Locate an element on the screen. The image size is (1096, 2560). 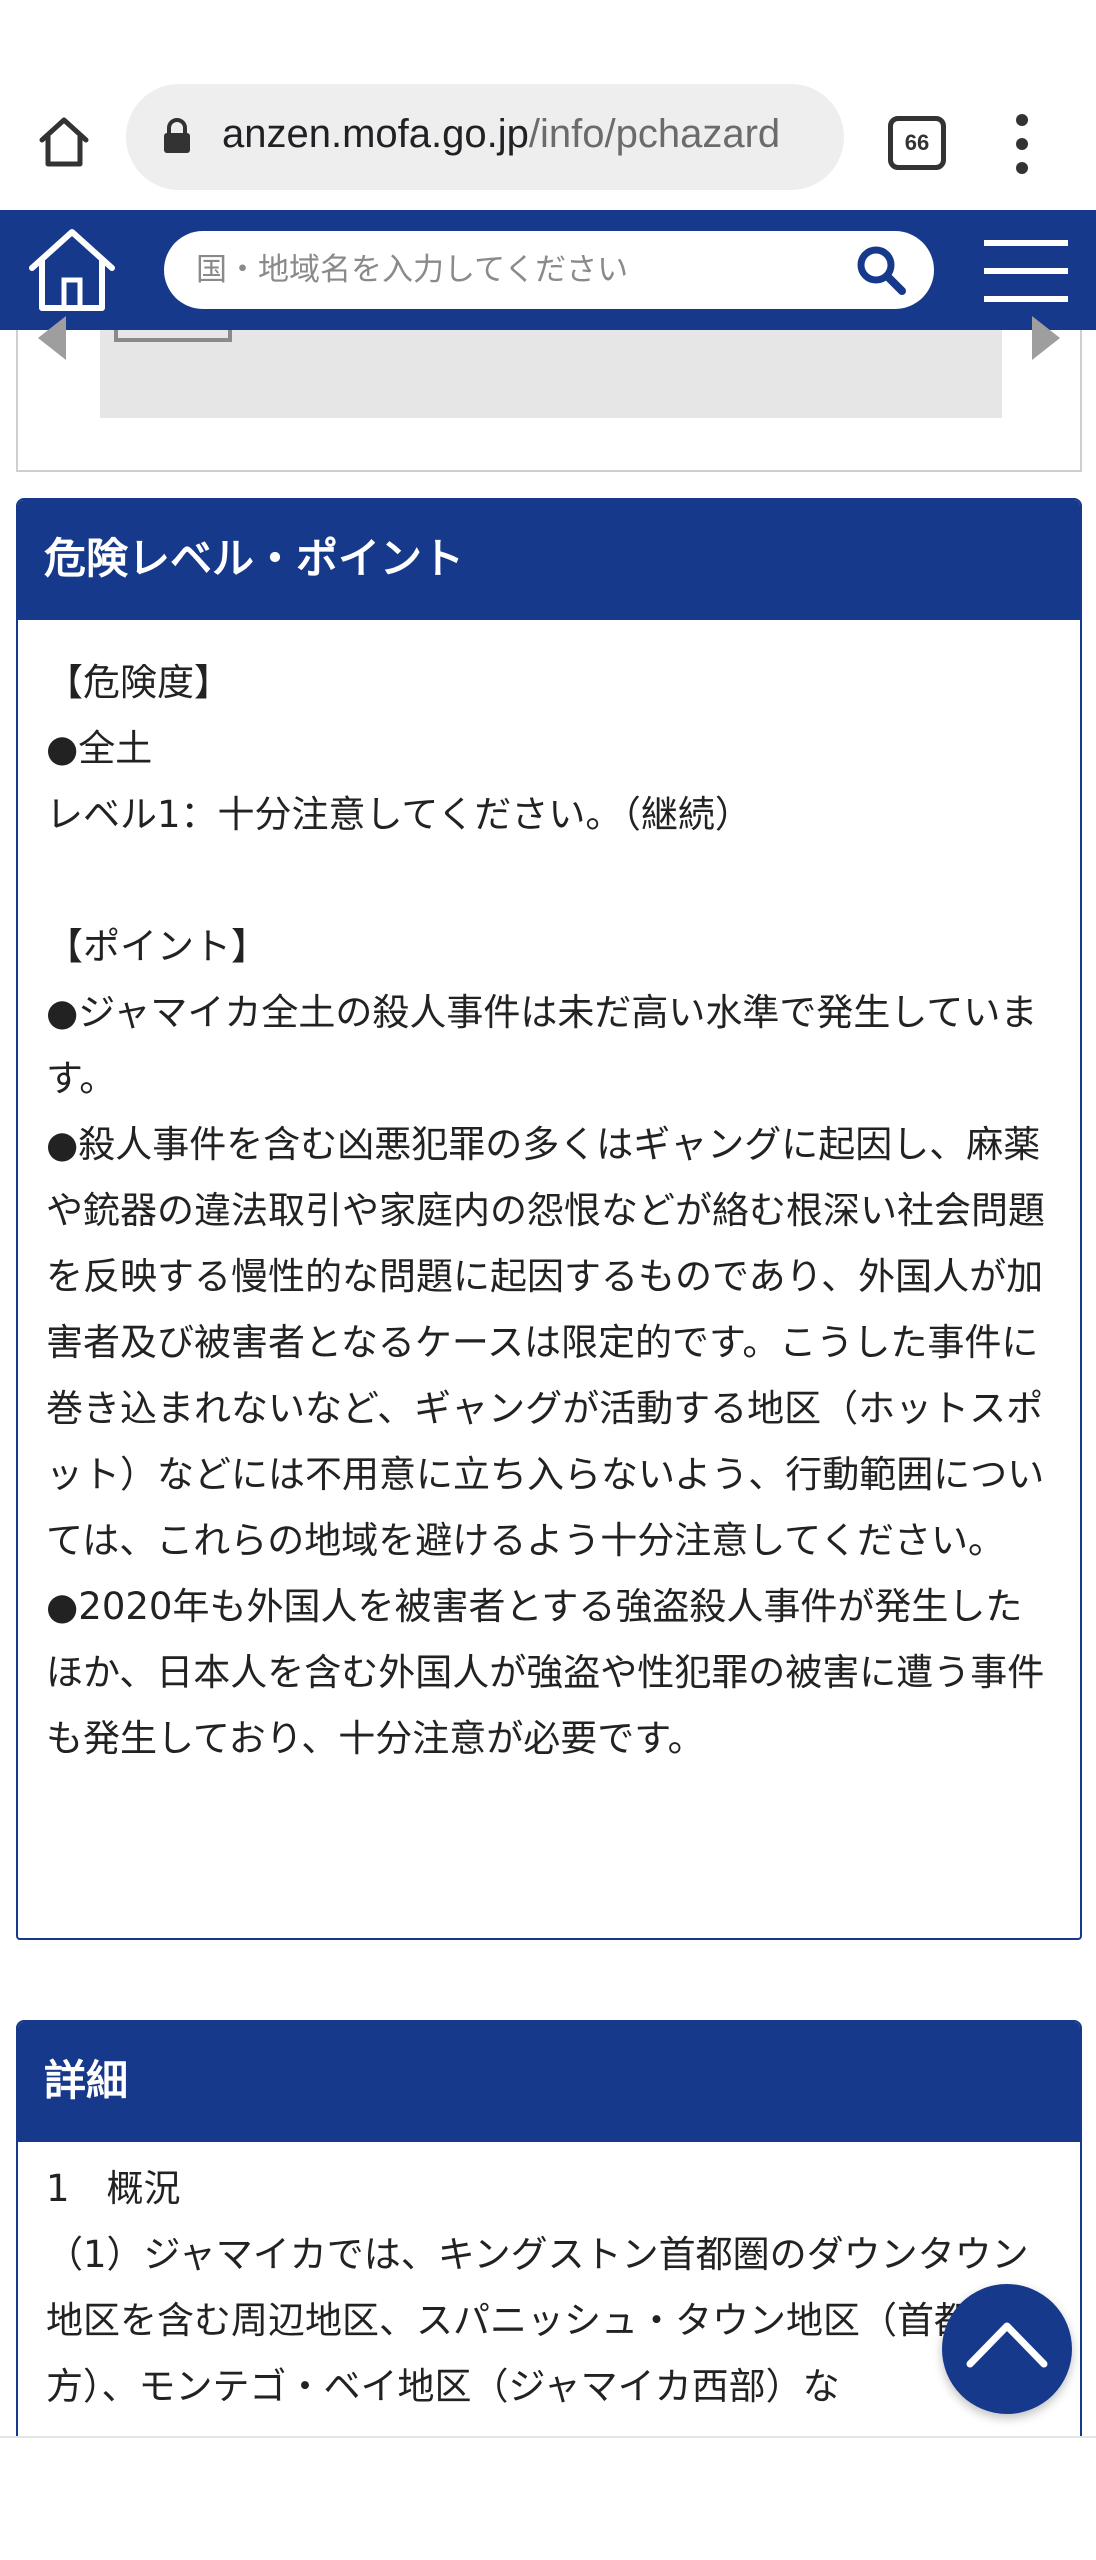
carousel-prev-icon is located at coordinates (52, 338).